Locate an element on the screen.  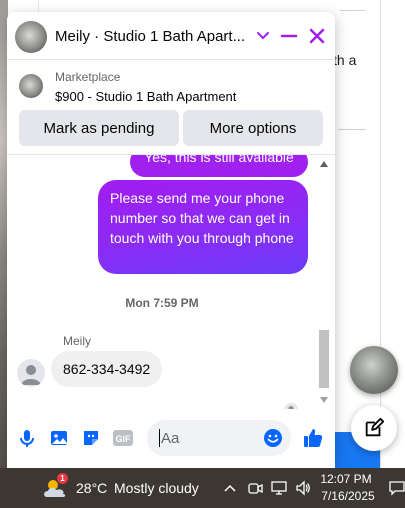
new-message-button is located at coordinates (374, 428).